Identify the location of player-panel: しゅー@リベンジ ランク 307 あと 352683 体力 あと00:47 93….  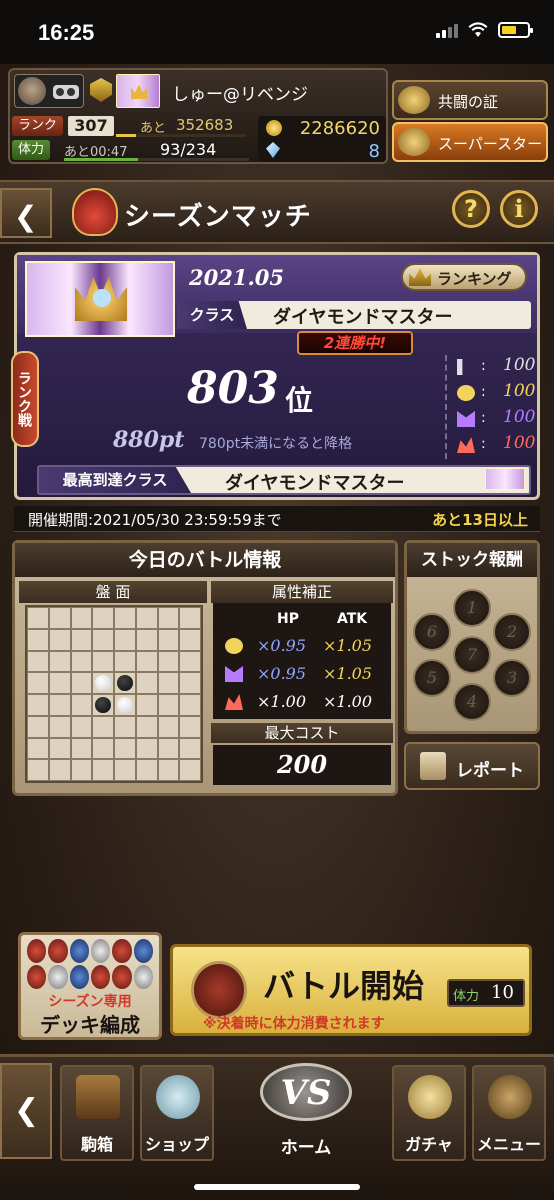
(198, 116).